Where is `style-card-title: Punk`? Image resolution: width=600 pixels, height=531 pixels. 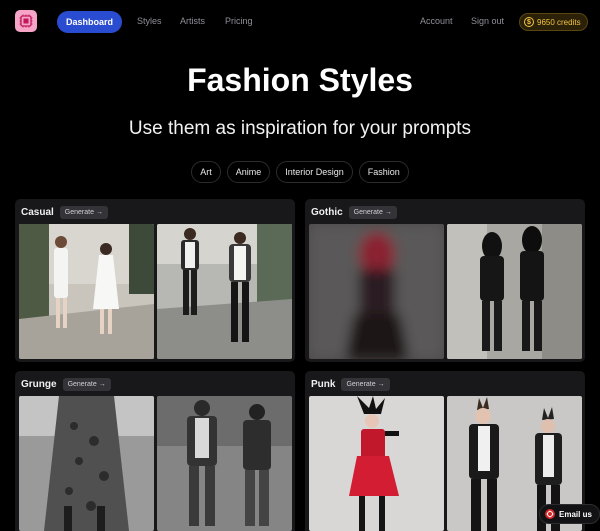
style-card-title: Punk is located at coordinates (323, 384).